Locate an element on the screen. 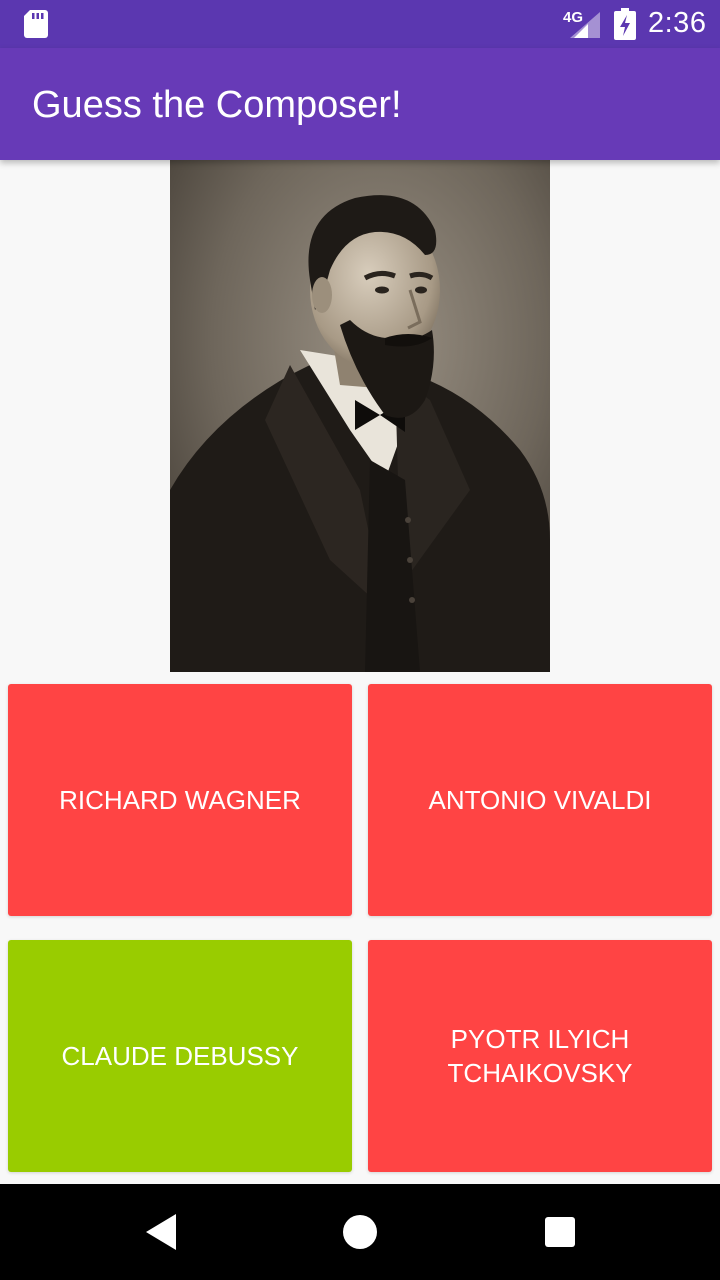 This screenshot has height=1280, width=720. answer-button-2: Antonio Vivaldi is located at coordinates (540, 800).